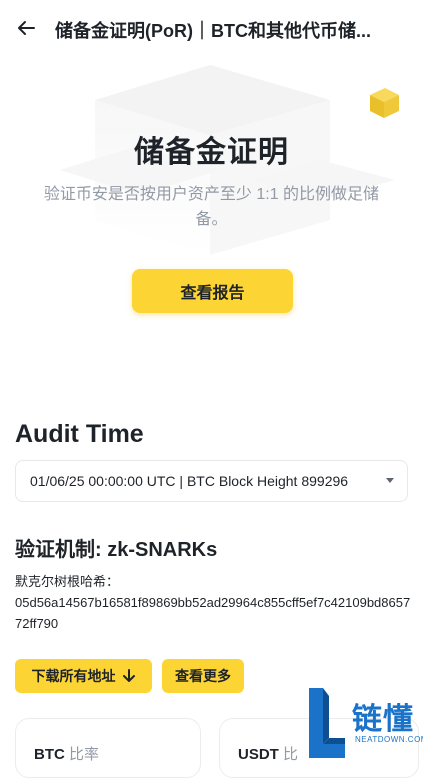 The width and height of the screenshot is (423, 778). I want to click on card-asset: BTC, so click(49, 754).